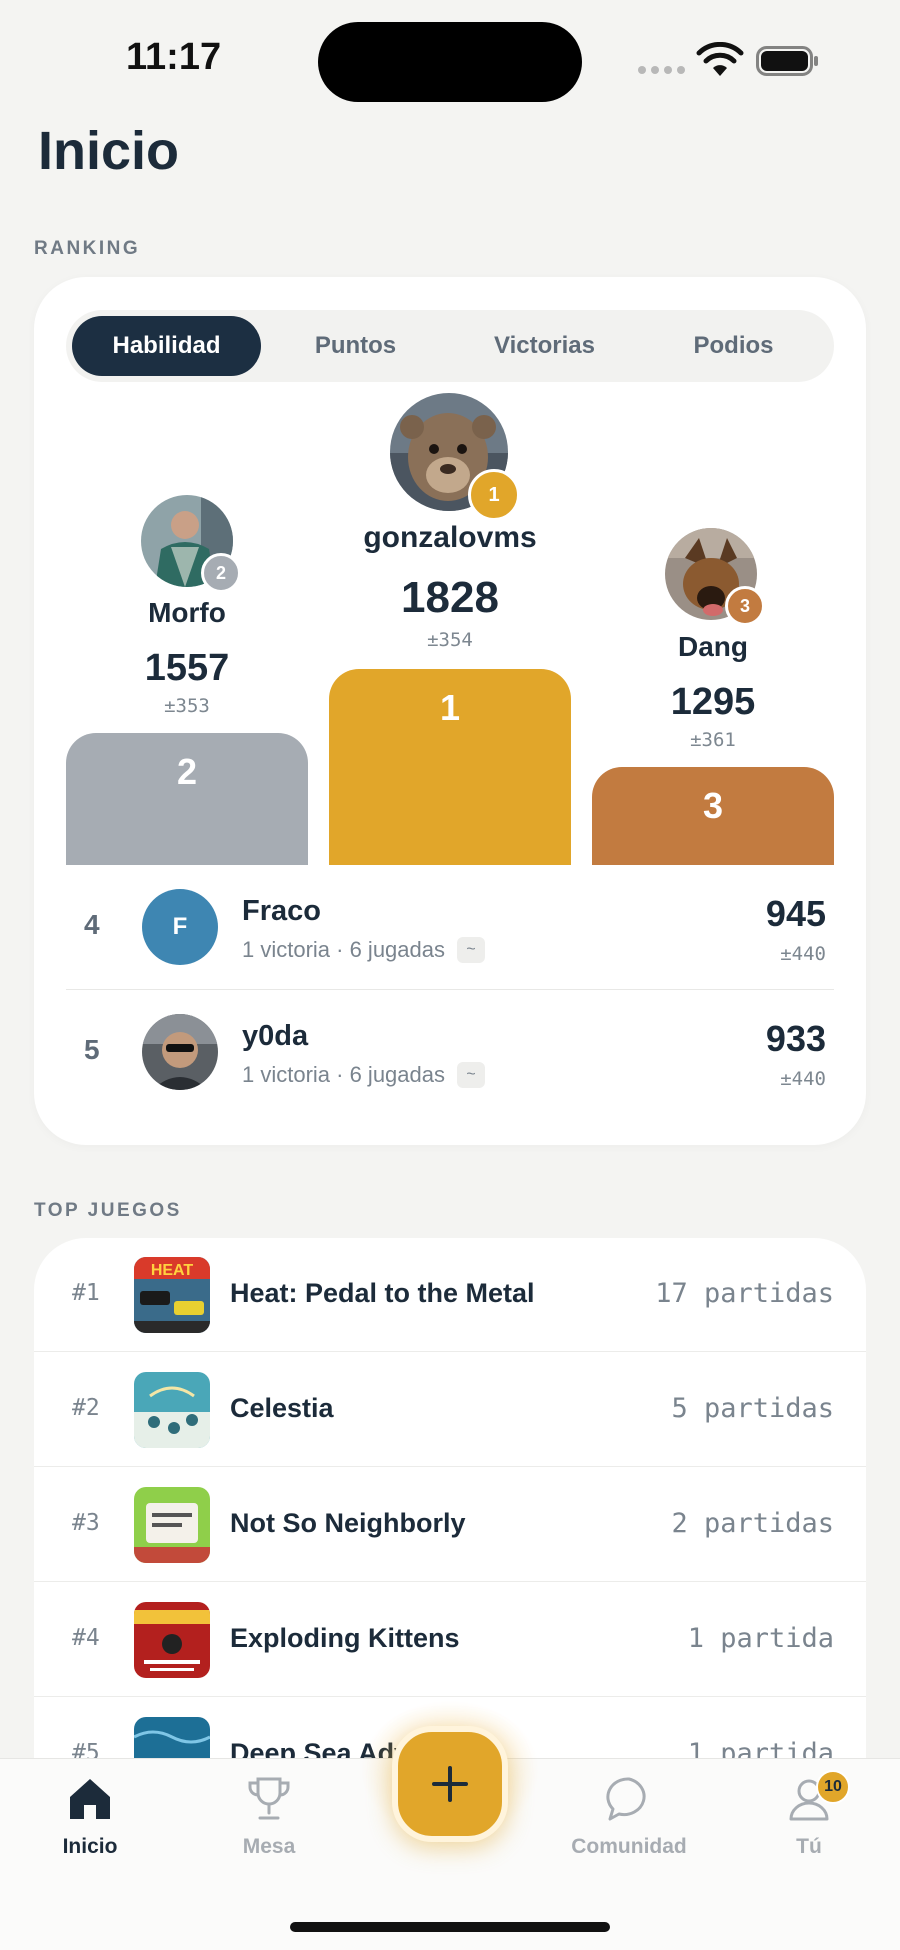 This screenshot has width=900, height=1950. I want to click on game-count: 2 partidas, so click(752, 1523).